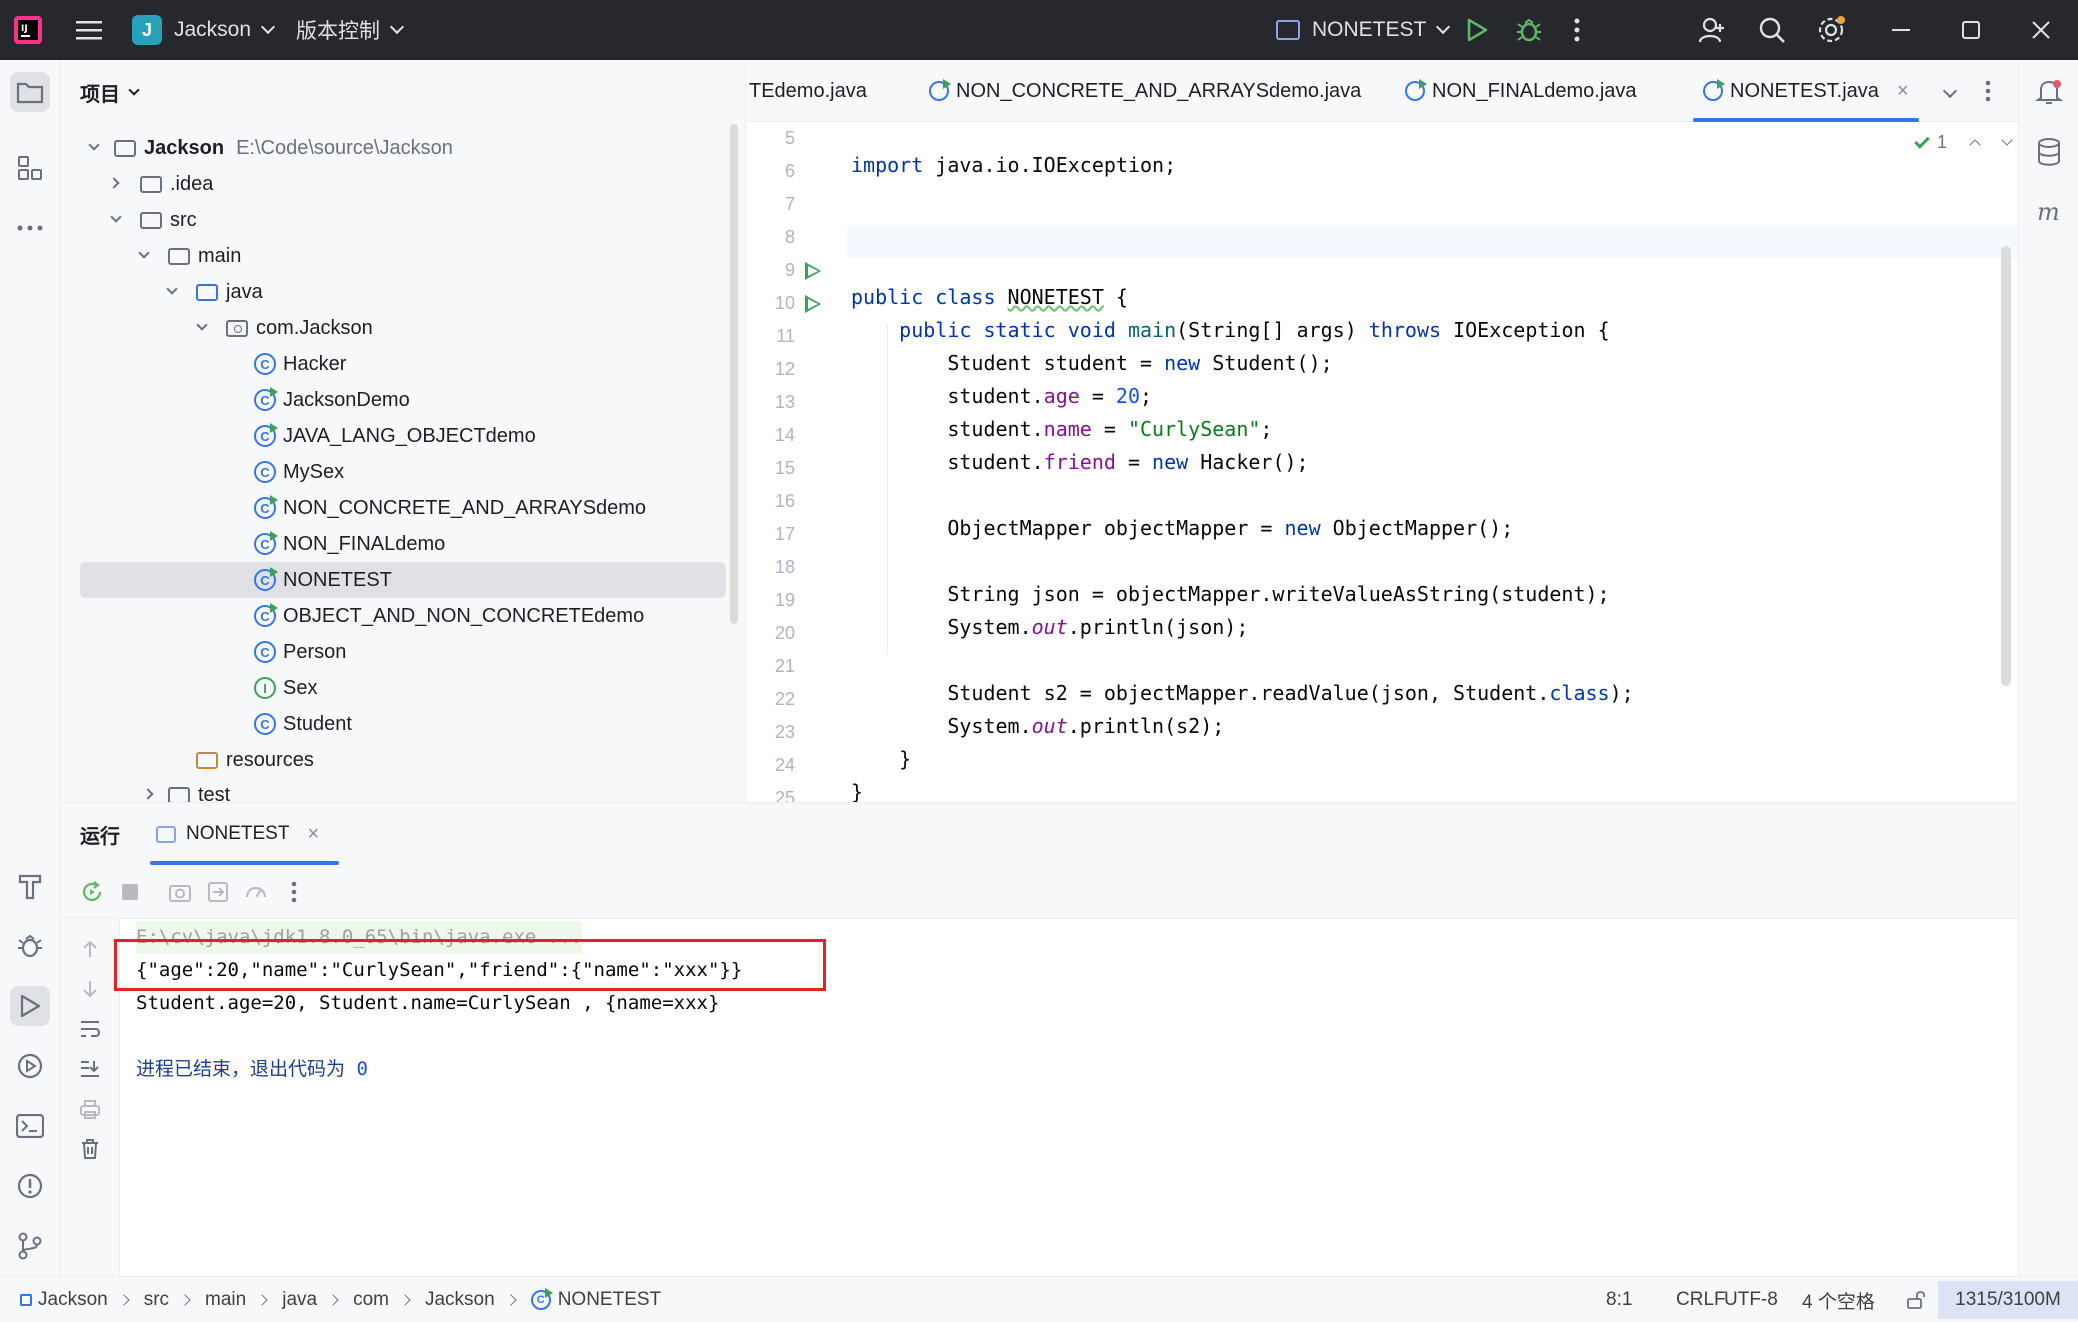 This screenshot has width=2078, height=1322. What do you see at coordinates (1963, 142) in the screenshot?
I see `inspection-widget: 1` at bounding box center [1963, 142].